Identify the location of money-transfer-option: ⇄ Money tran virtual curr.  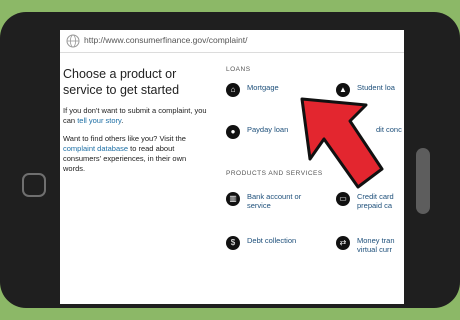
(365, 245).